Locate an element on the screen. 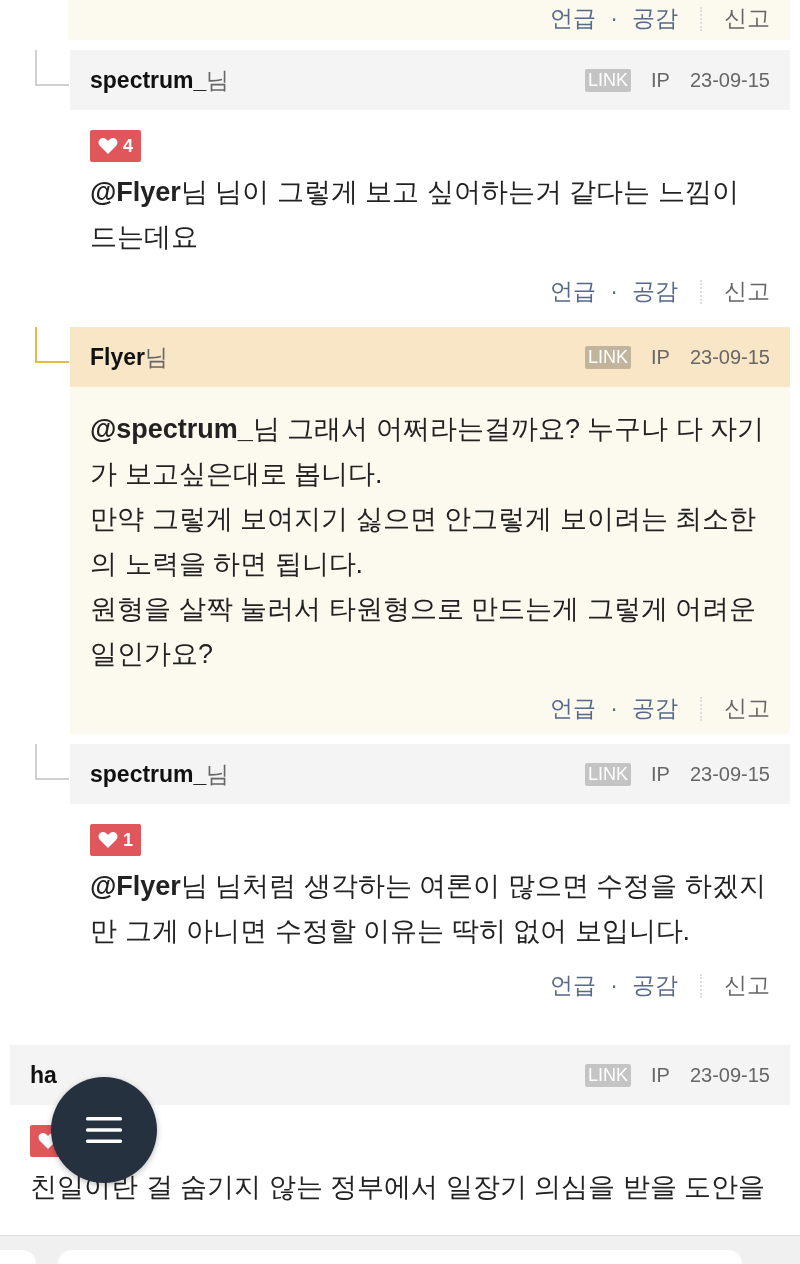 This screenshot has height=1264, width=800. comment-text: @spectrum_님 그래서 어쩌라는걸까요? 누구나 다 자기가 보고싶은대로 봅니다. is located at coordinates (428, 452).